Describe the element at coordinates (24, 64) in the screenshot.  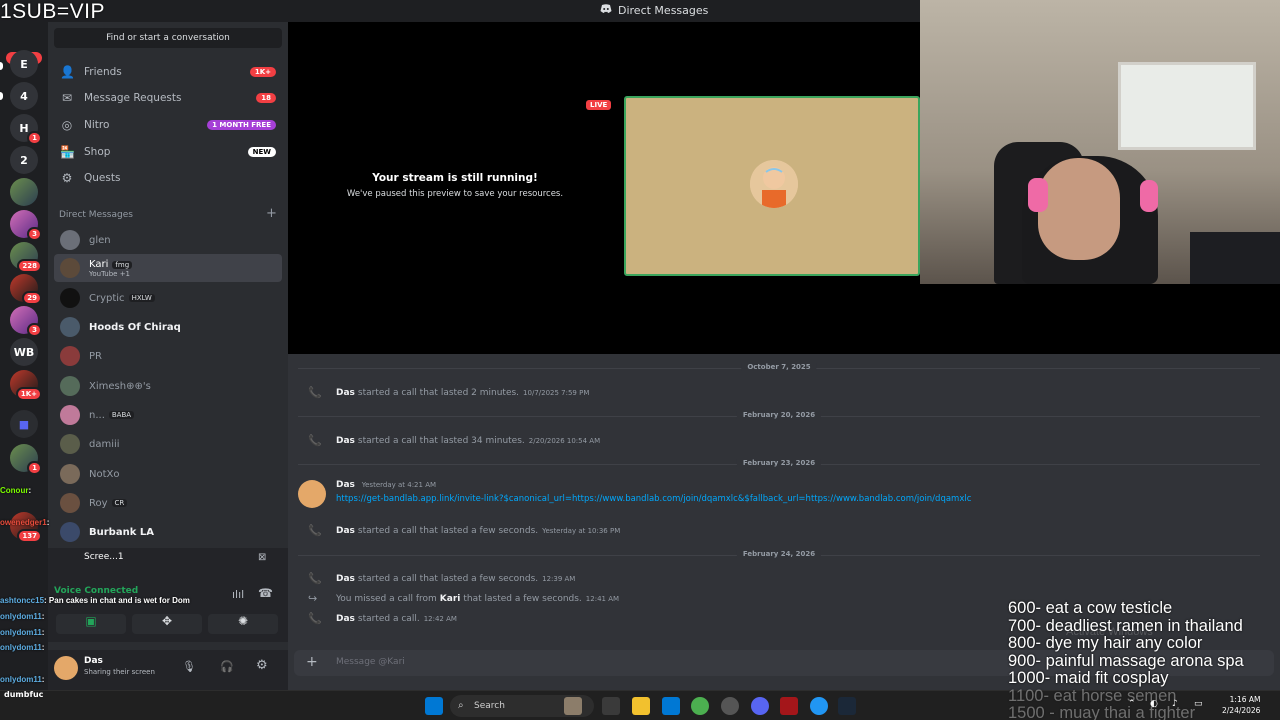
I see `server-icon: E` at that location.